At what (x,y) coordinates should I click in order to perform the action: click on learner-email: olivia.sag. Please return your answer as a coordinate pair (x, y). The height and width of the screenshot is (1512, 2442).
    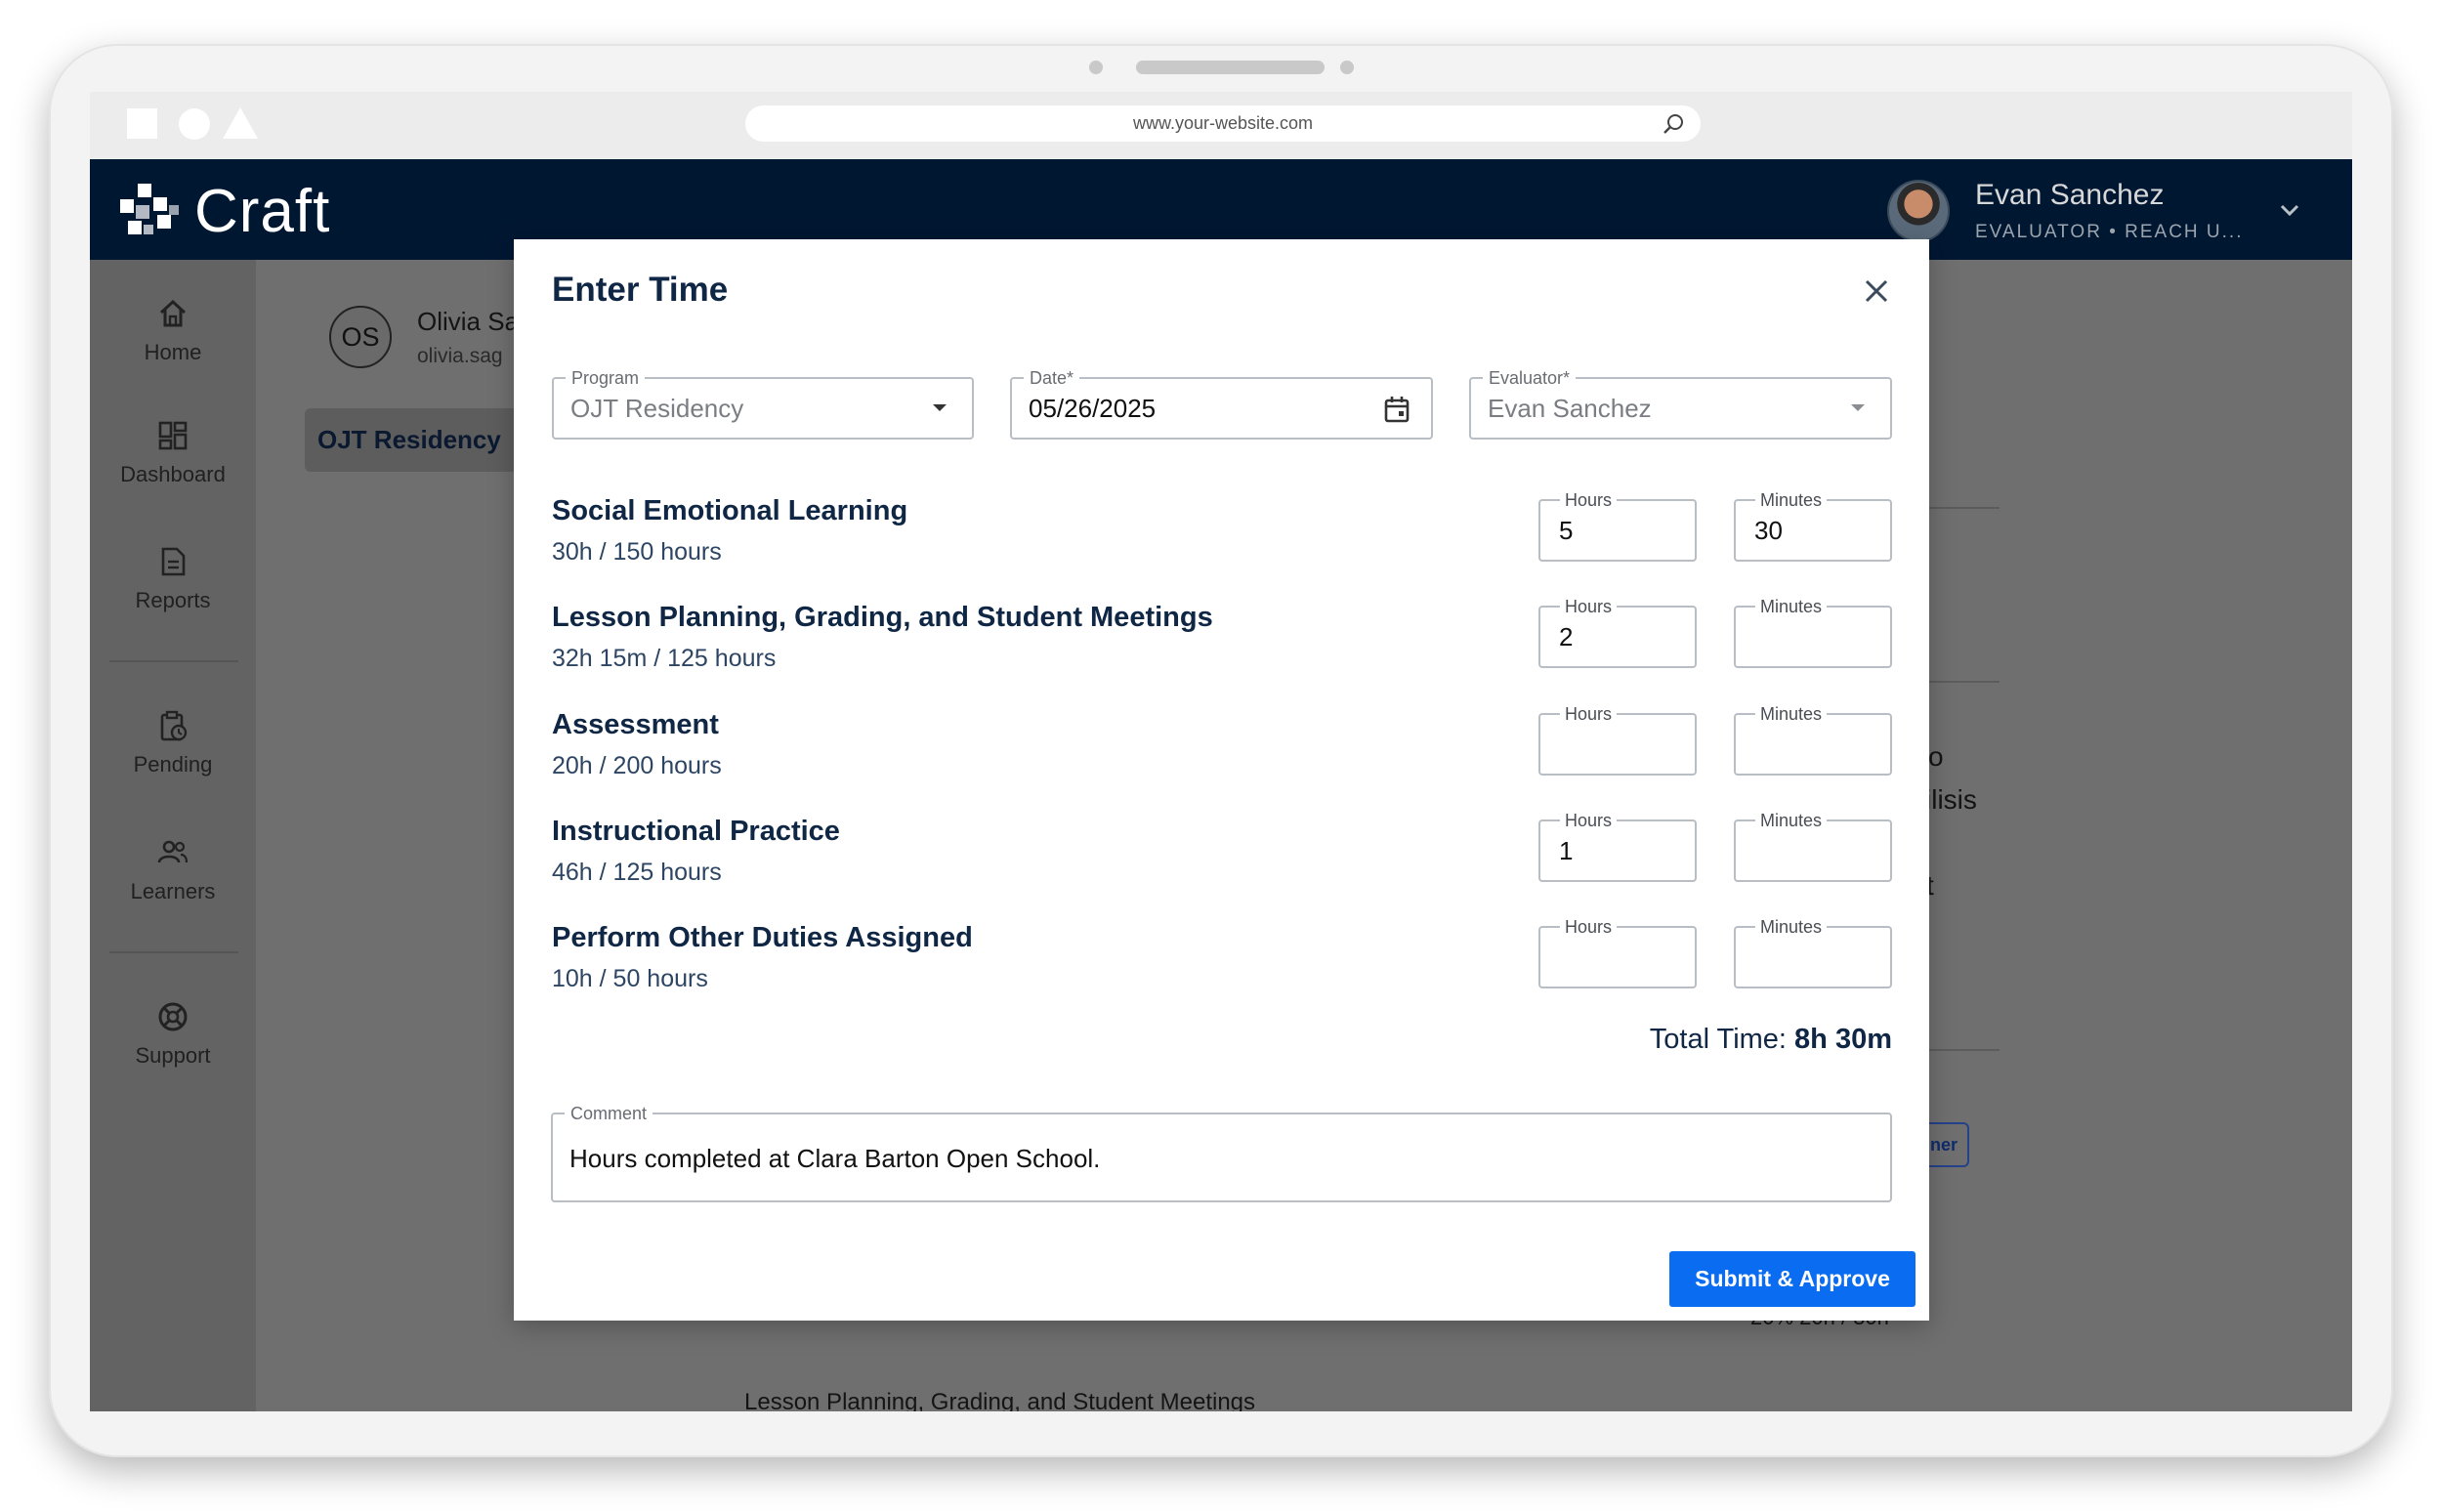
    Looking at the image, I should click on (460, 356).